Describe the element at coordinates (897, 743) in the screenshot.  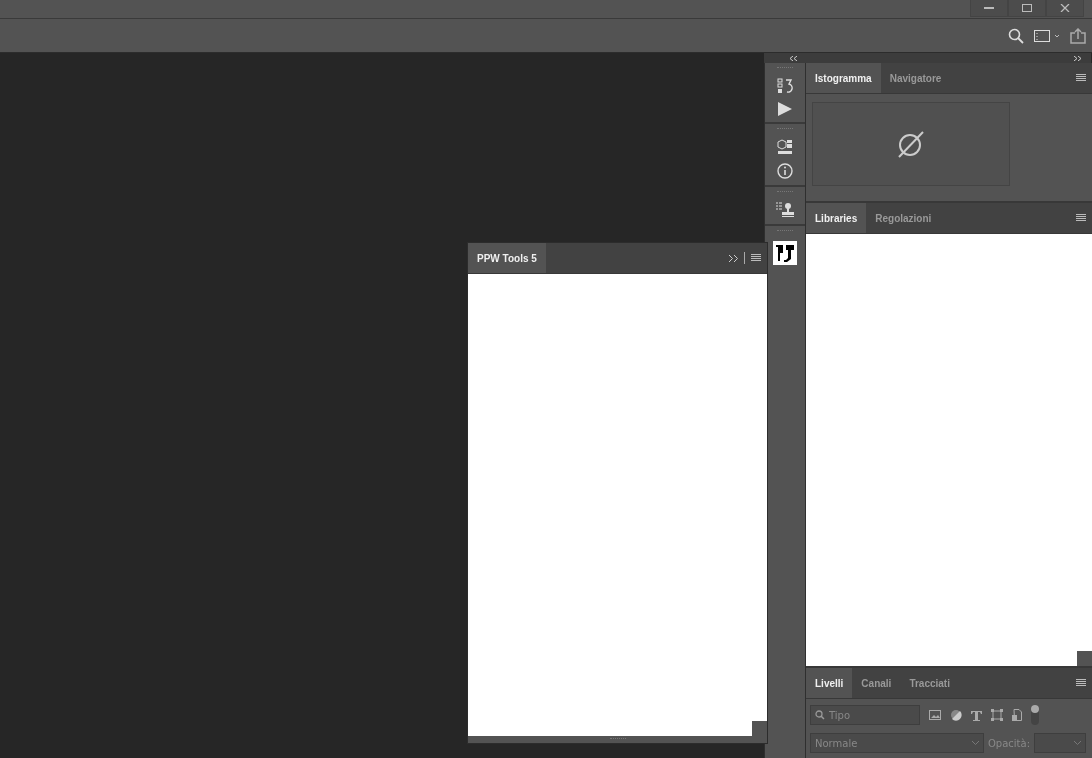
I see `blend-mode-dropdown: Normale` at that location.